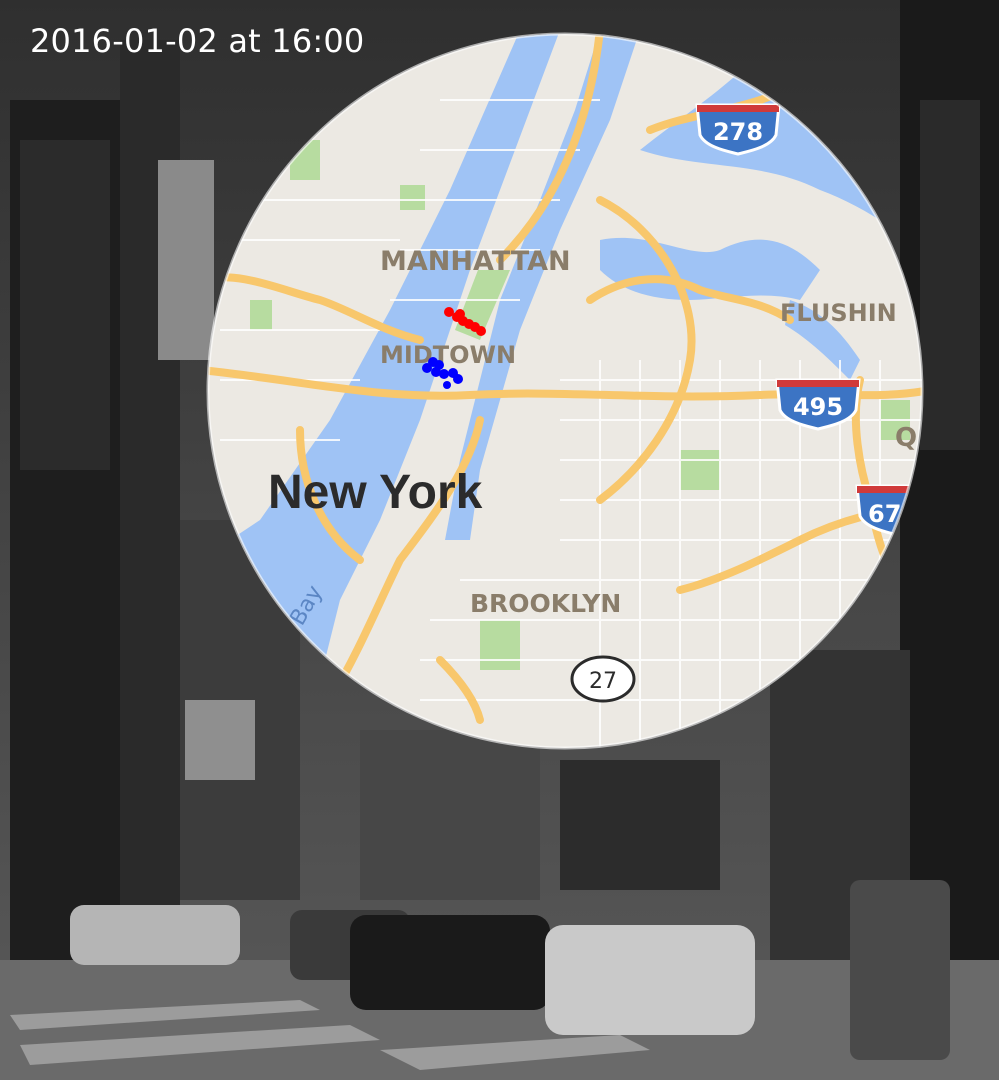 This screenshot has width=999, height=1080. Describe the element at coordinates (906, 438) in the screenshot. I see `label-queens: Q` at that location.